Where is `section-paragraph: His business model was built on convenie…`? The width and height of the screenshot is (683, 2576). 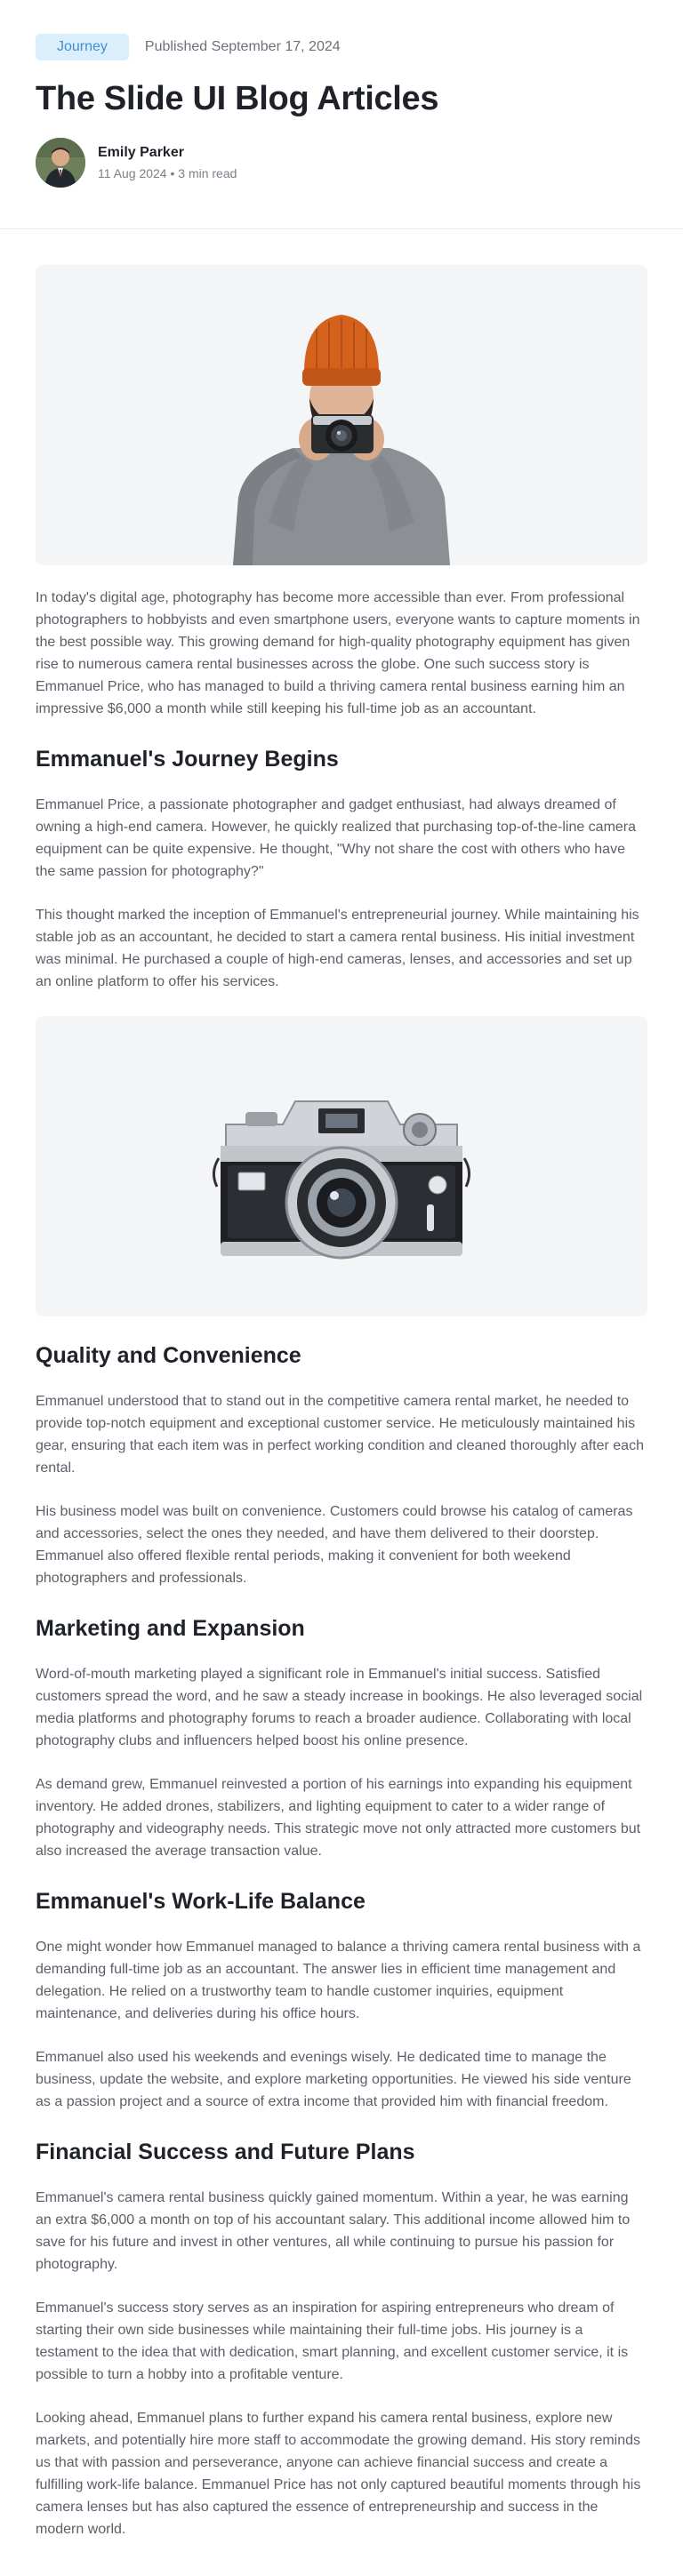
section-paragraph: His business model was built on convenie… is located at coordinates (334, 1545).